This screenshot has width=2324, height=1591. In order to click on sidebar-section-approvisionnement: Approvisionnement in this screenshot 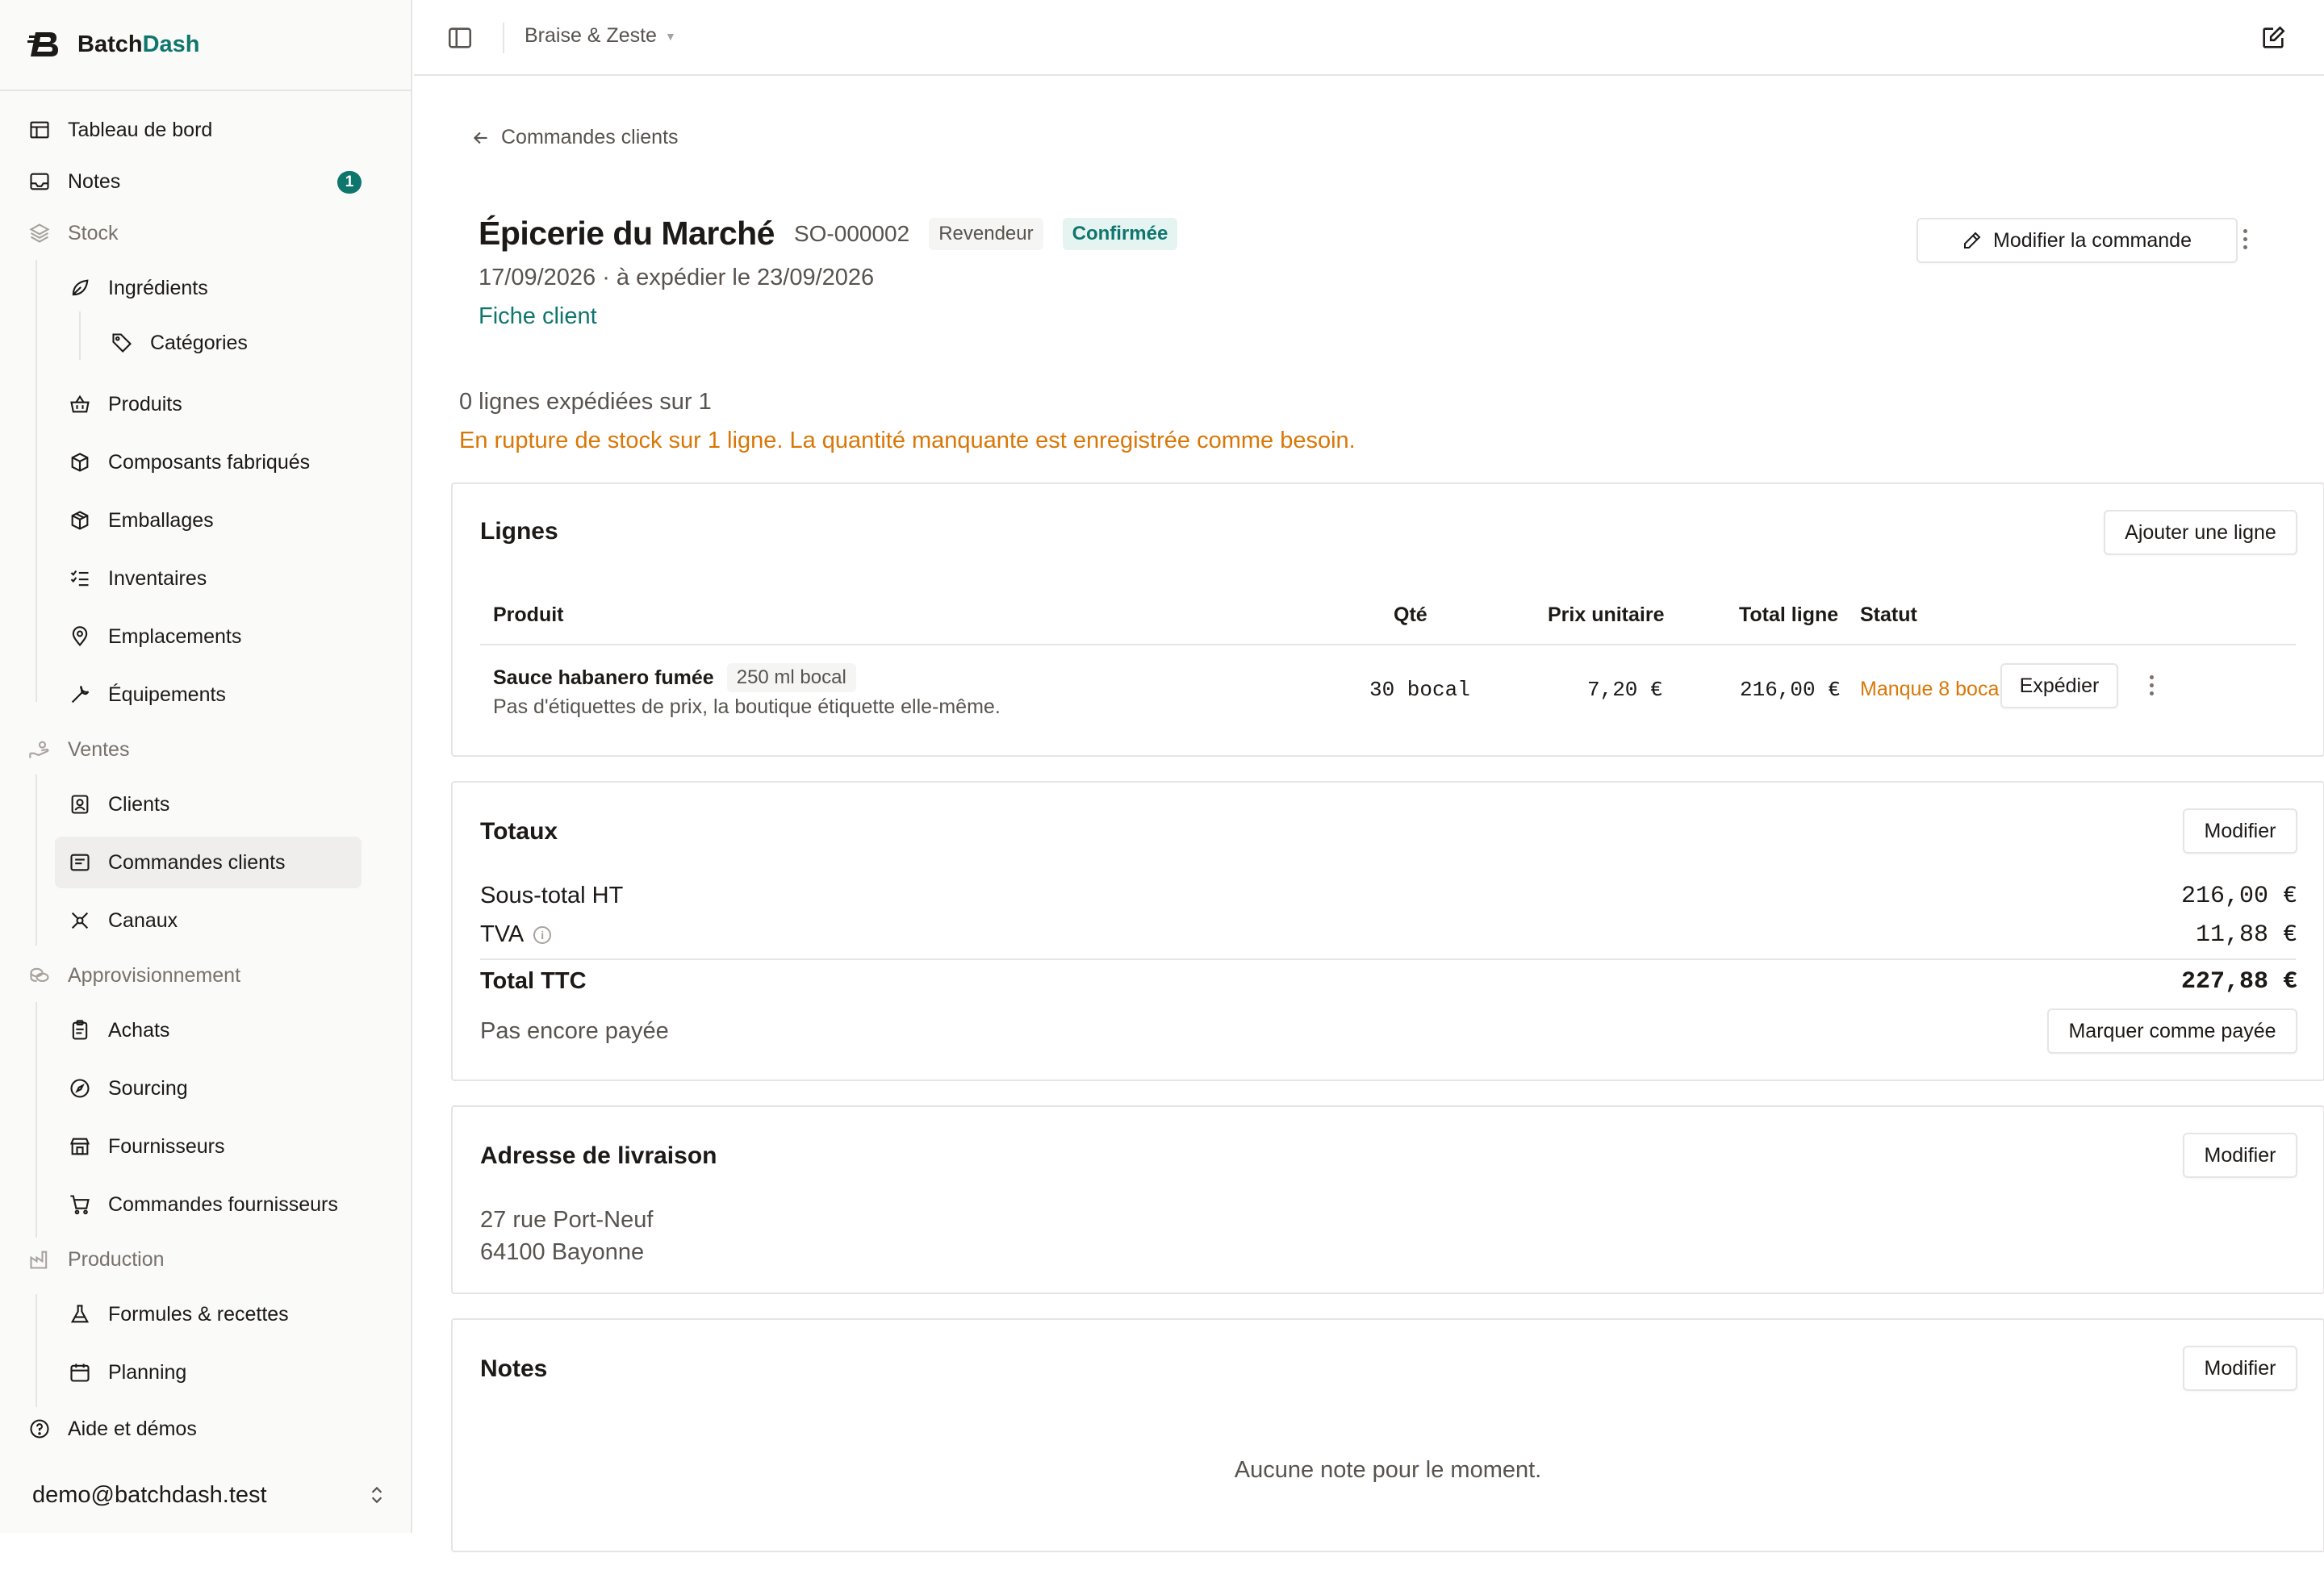, I will do `click(207, 976)`.